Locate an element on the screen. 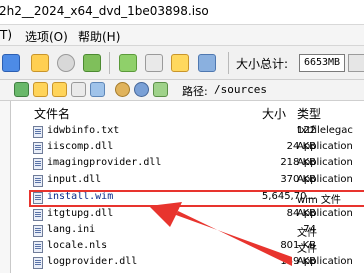 The width and height of the screenshot is (364, 273). path-label: 路径: is located at coordinates (195, 91).